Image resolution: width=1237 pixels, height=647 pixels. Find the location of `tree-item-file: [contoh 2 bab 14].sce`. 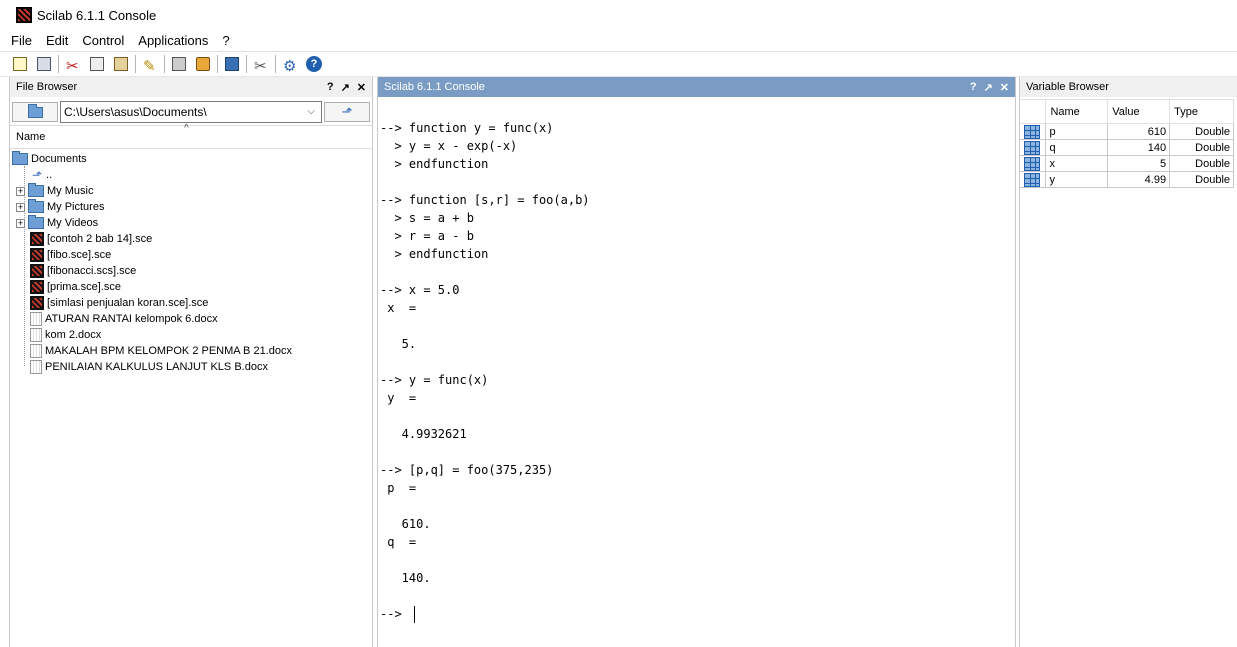

tree-item-file: [contoh 2 bab 14].sce is located at coordinates (191, 239).